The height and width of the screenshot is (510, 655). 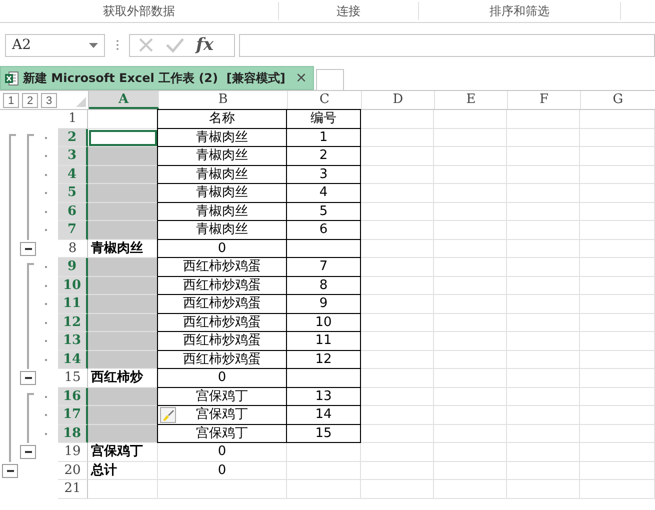 What do you see at coordinates (73, 359) in the screenshot?
I see `row-header: 14` at bounding box center [73, 359].